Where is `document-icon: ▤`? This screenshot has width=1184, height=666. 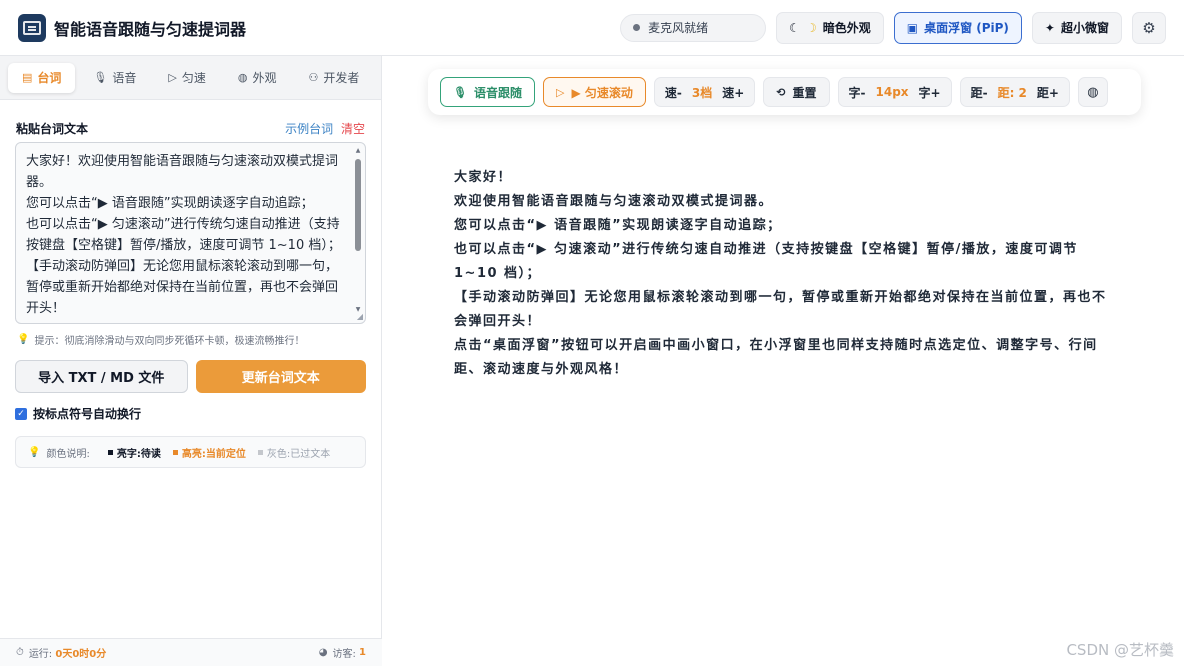 document-icon: ▤ is located at coordinates (27, 77).